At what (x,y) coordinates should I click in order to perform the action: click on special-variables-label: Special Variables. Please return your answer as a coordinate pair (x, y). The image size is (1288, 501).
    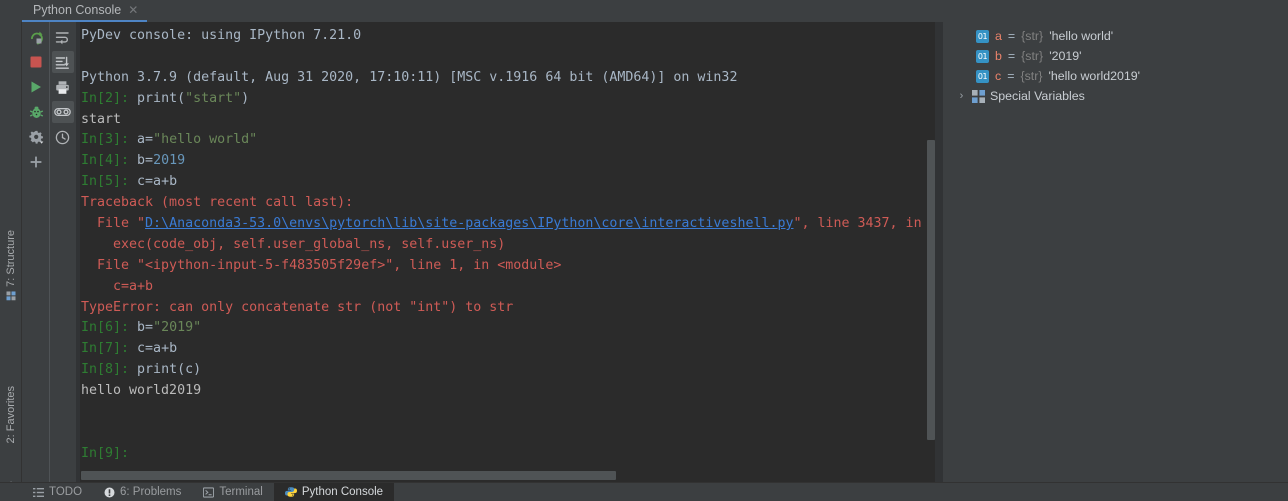
    Looking at the image, I should click on (1037, 96).